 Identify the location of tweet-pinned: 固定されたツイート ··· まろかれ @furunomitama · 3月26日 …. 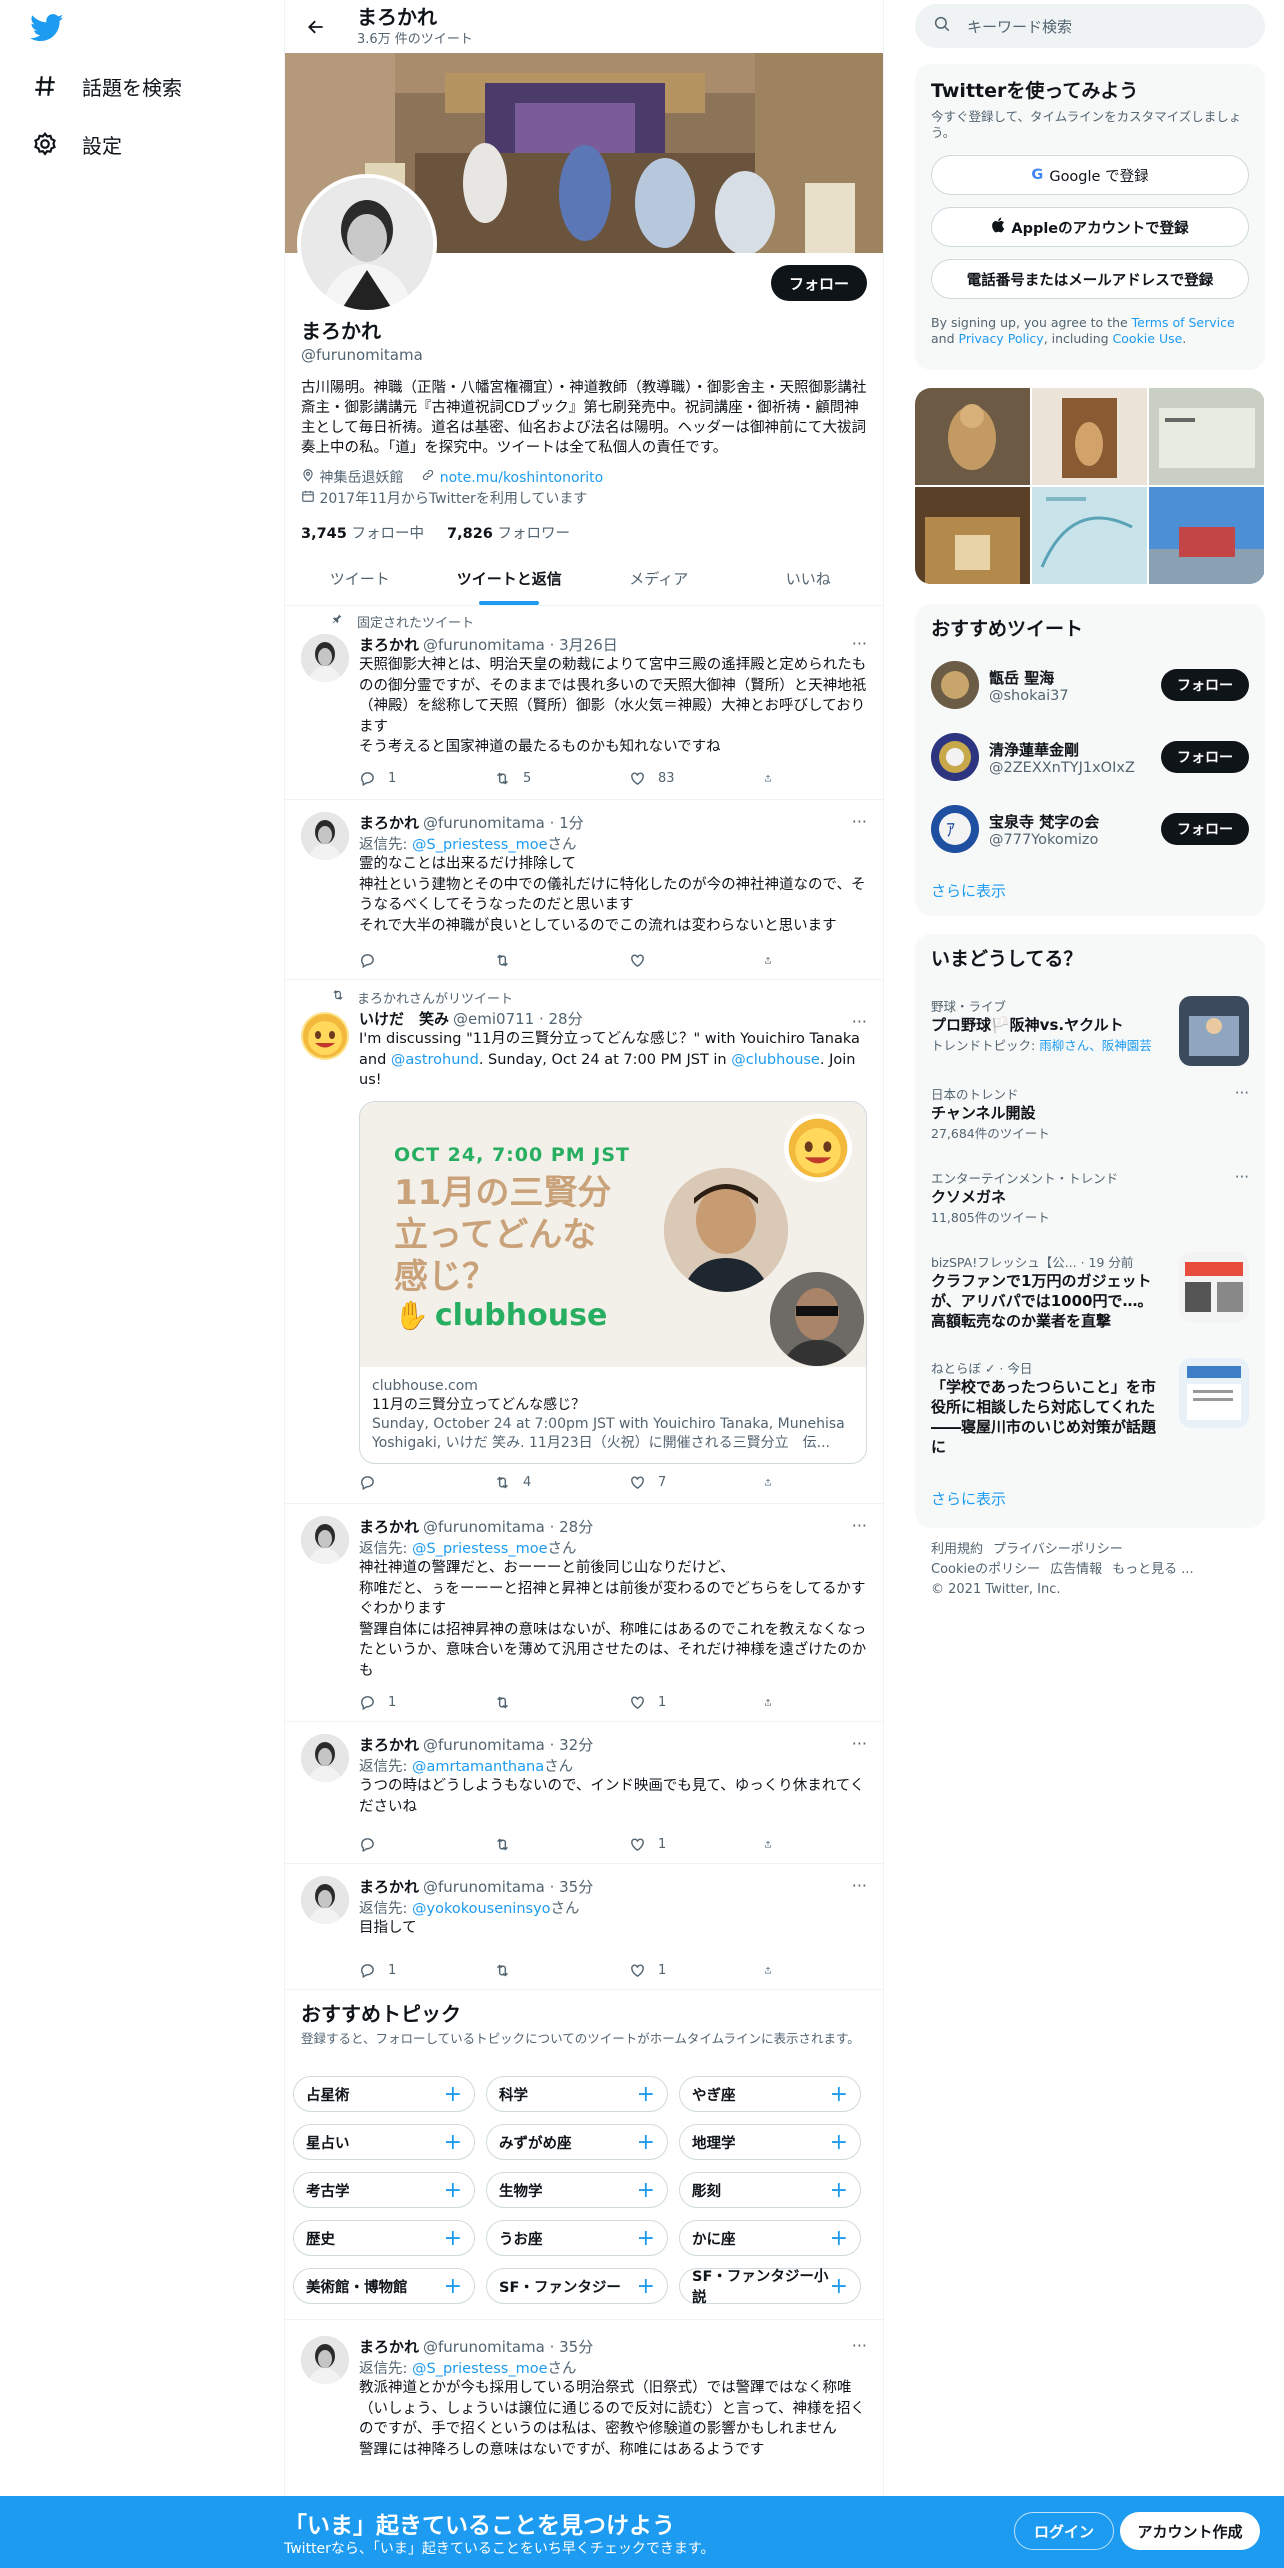
(584, 703).